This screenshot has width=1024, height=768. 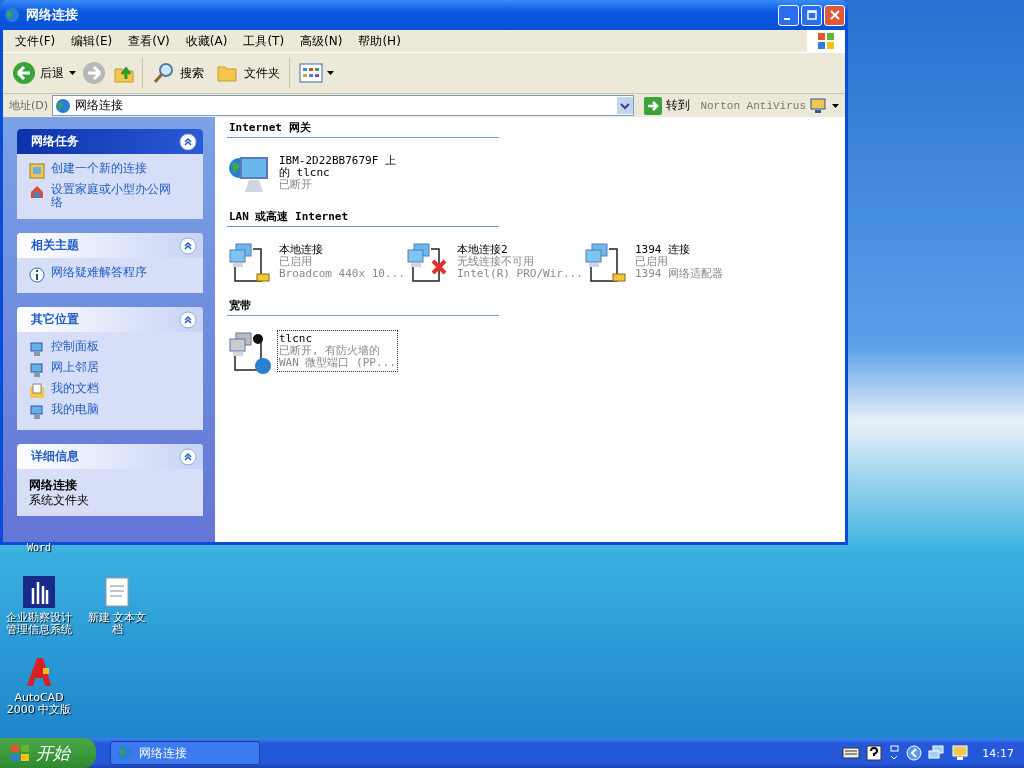 I want to click on panel-header: 详细信息, so click(x=110, y=456).